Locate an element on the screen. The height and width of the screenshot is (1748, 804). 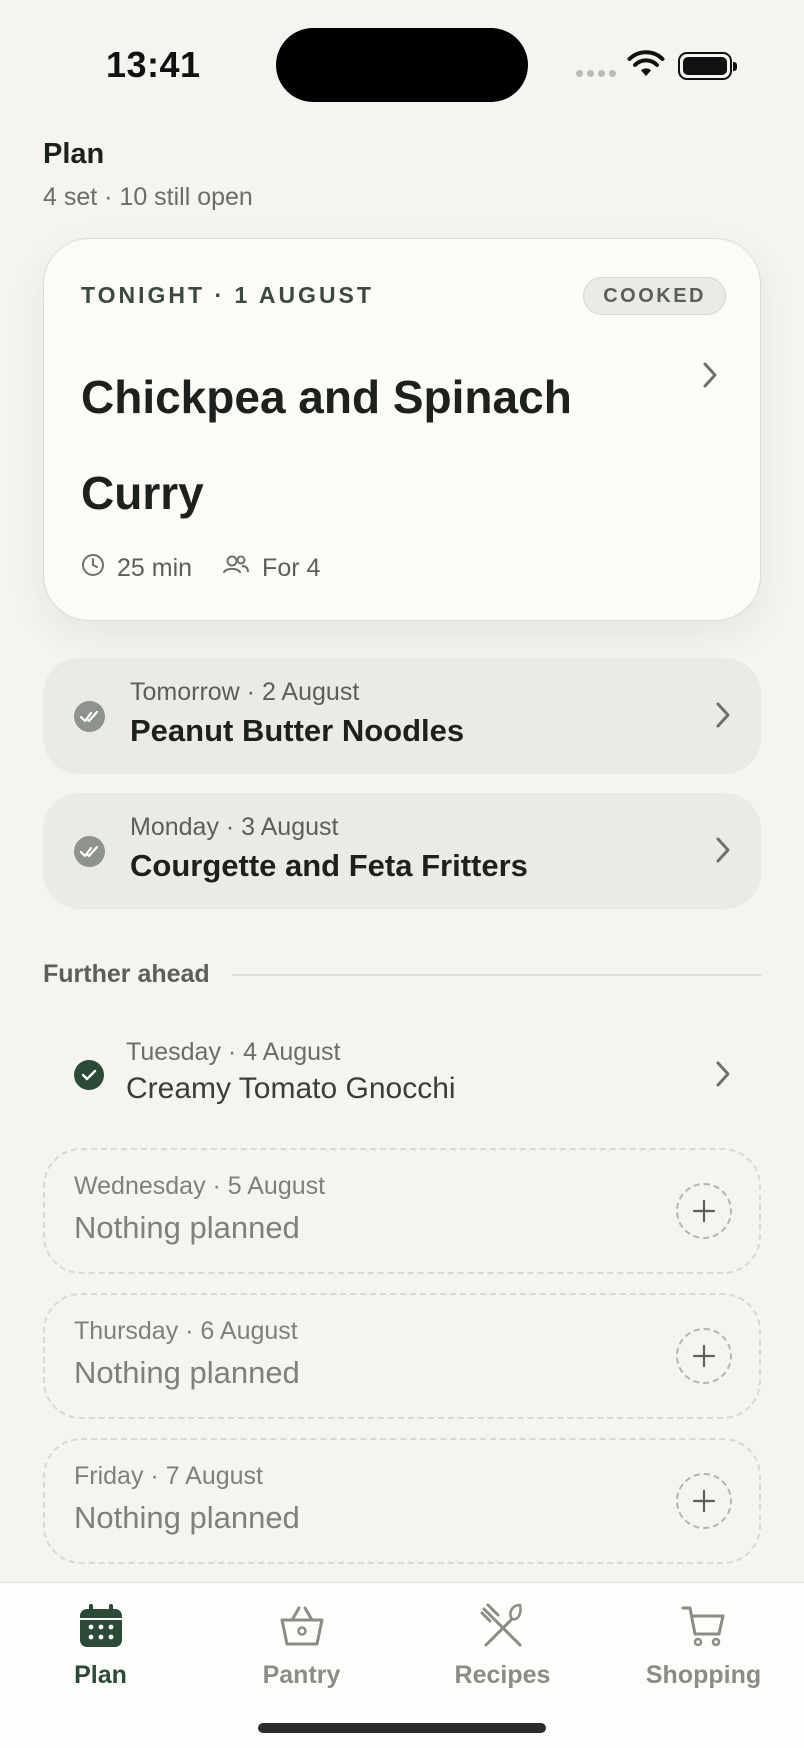
meal-date: Monday · 3 August is located at coordinates (234, 827).